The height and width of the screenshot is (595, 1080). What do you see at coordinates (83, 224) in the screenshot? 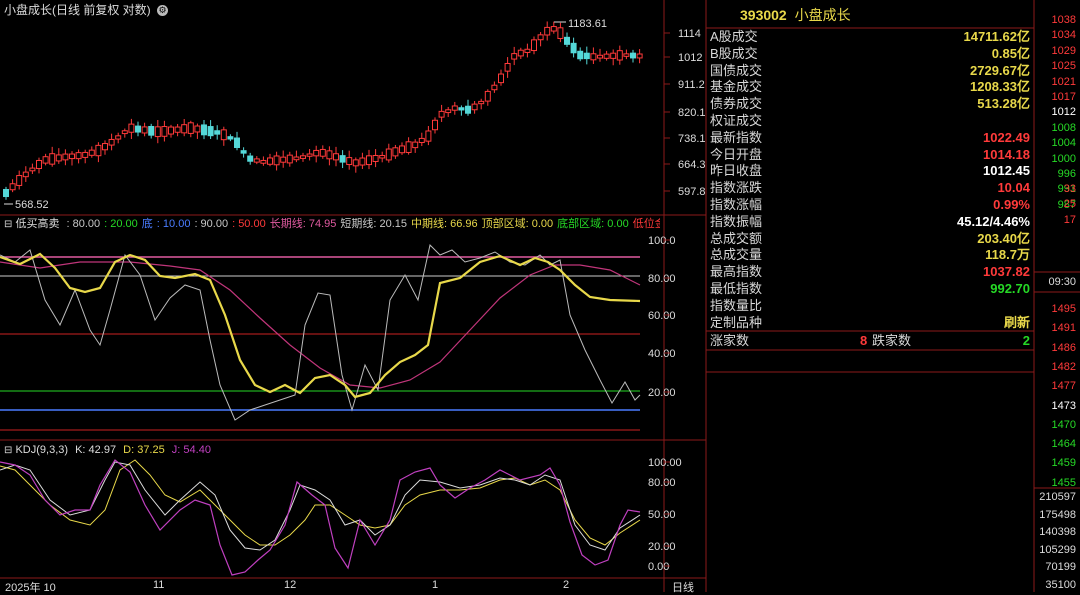
I see `indicator-param-0: : 80.00` at bounding box center [83, 224].